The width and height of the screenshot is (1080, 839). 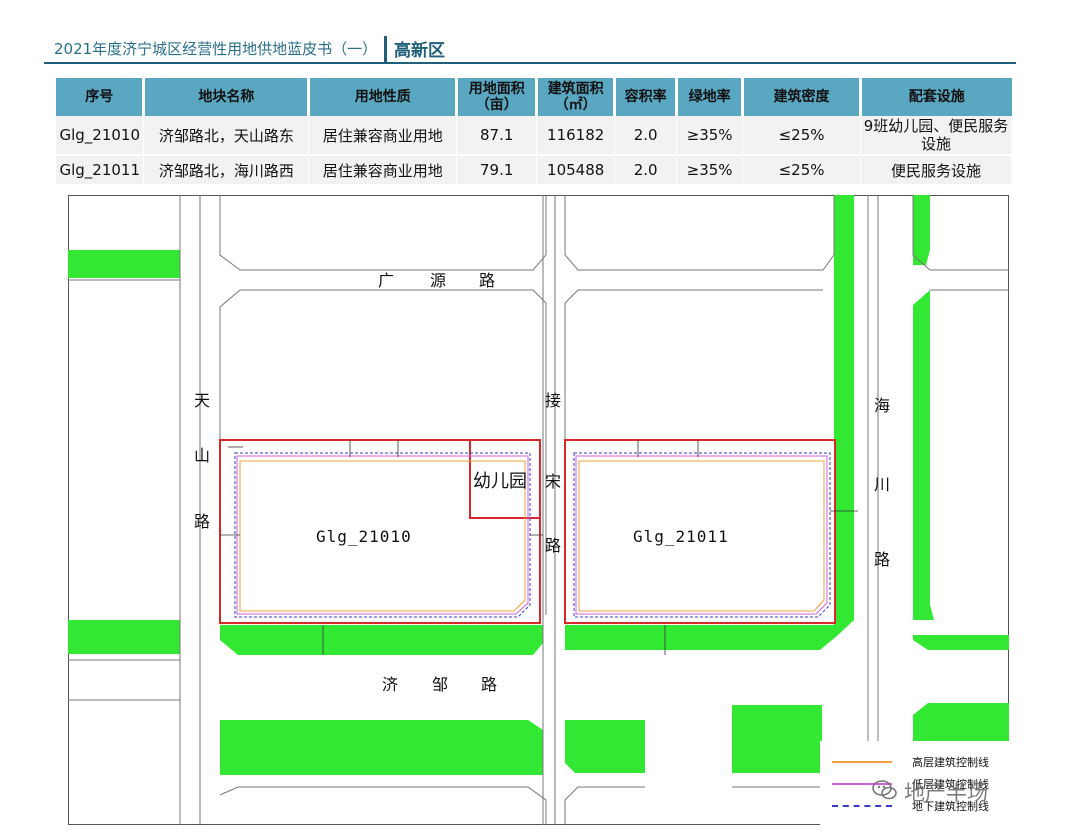 What do you see at coordinates (487, 280) in the screenshot?
I see `road-label-guangyuan: 路` at bounding box center [487, 280].